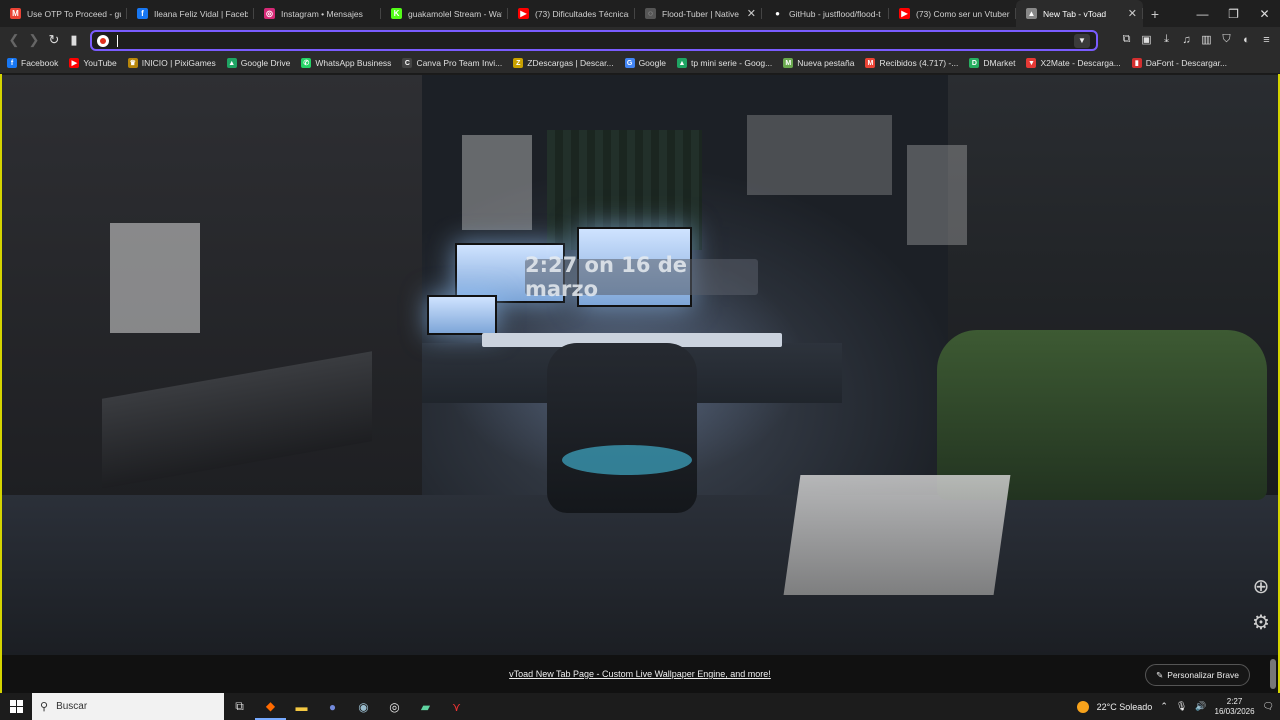 This screenshot has height=720, width=1280. What do you see at coordinates (1266, 39) in the screenshot?
I see `menu-icon: ≡` at bounding box center [1266, 39].